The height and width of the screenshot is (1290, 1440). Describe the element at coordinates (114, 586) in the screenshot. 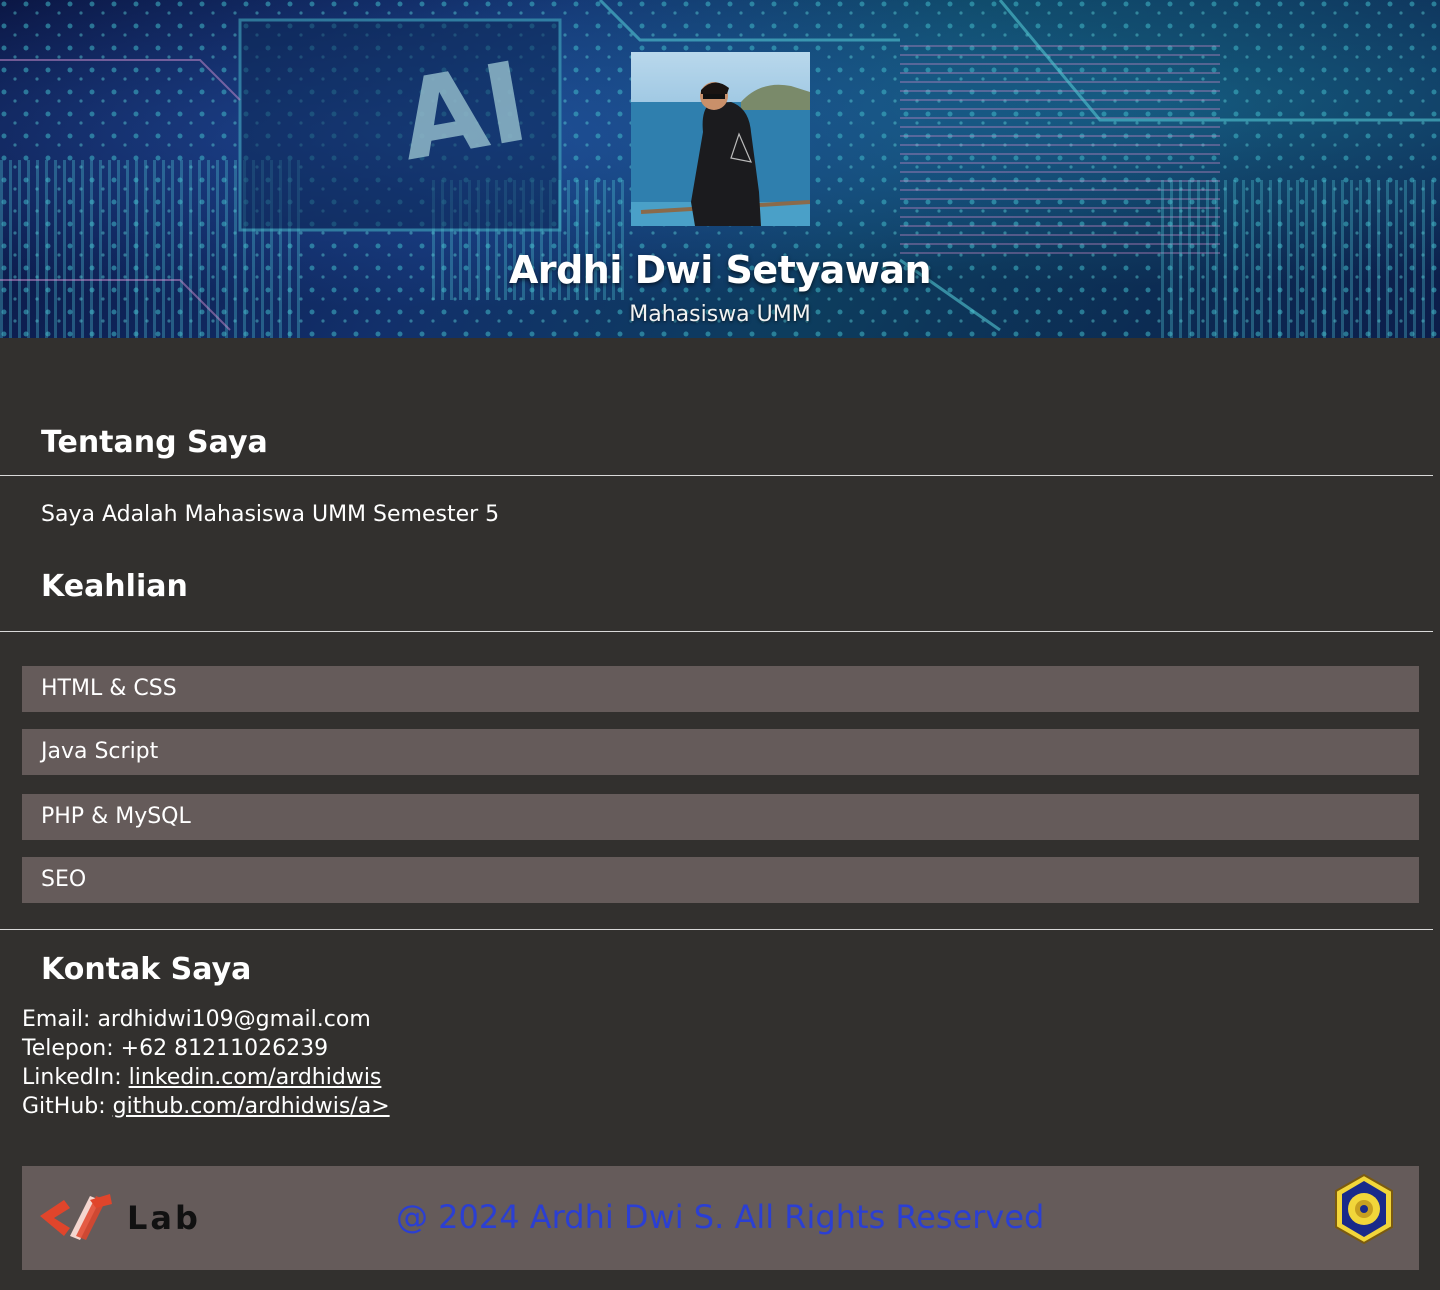

I see `skills-heading: Keahlian` at that location.